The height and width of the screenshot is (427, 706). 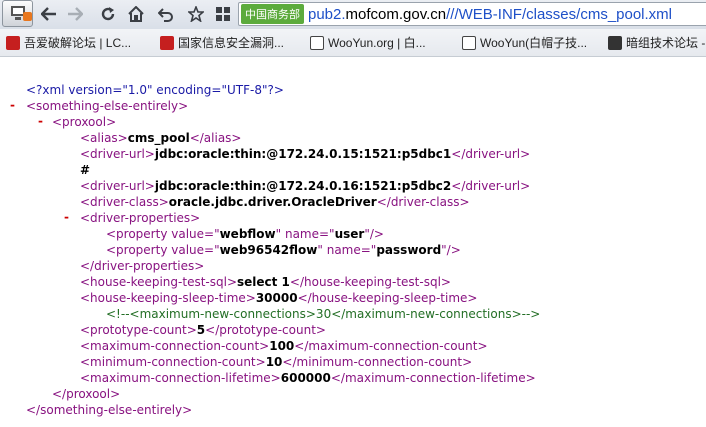 I want to click on tag-text: <maximum-connection-lifetime>, so click(x=180, y=378).